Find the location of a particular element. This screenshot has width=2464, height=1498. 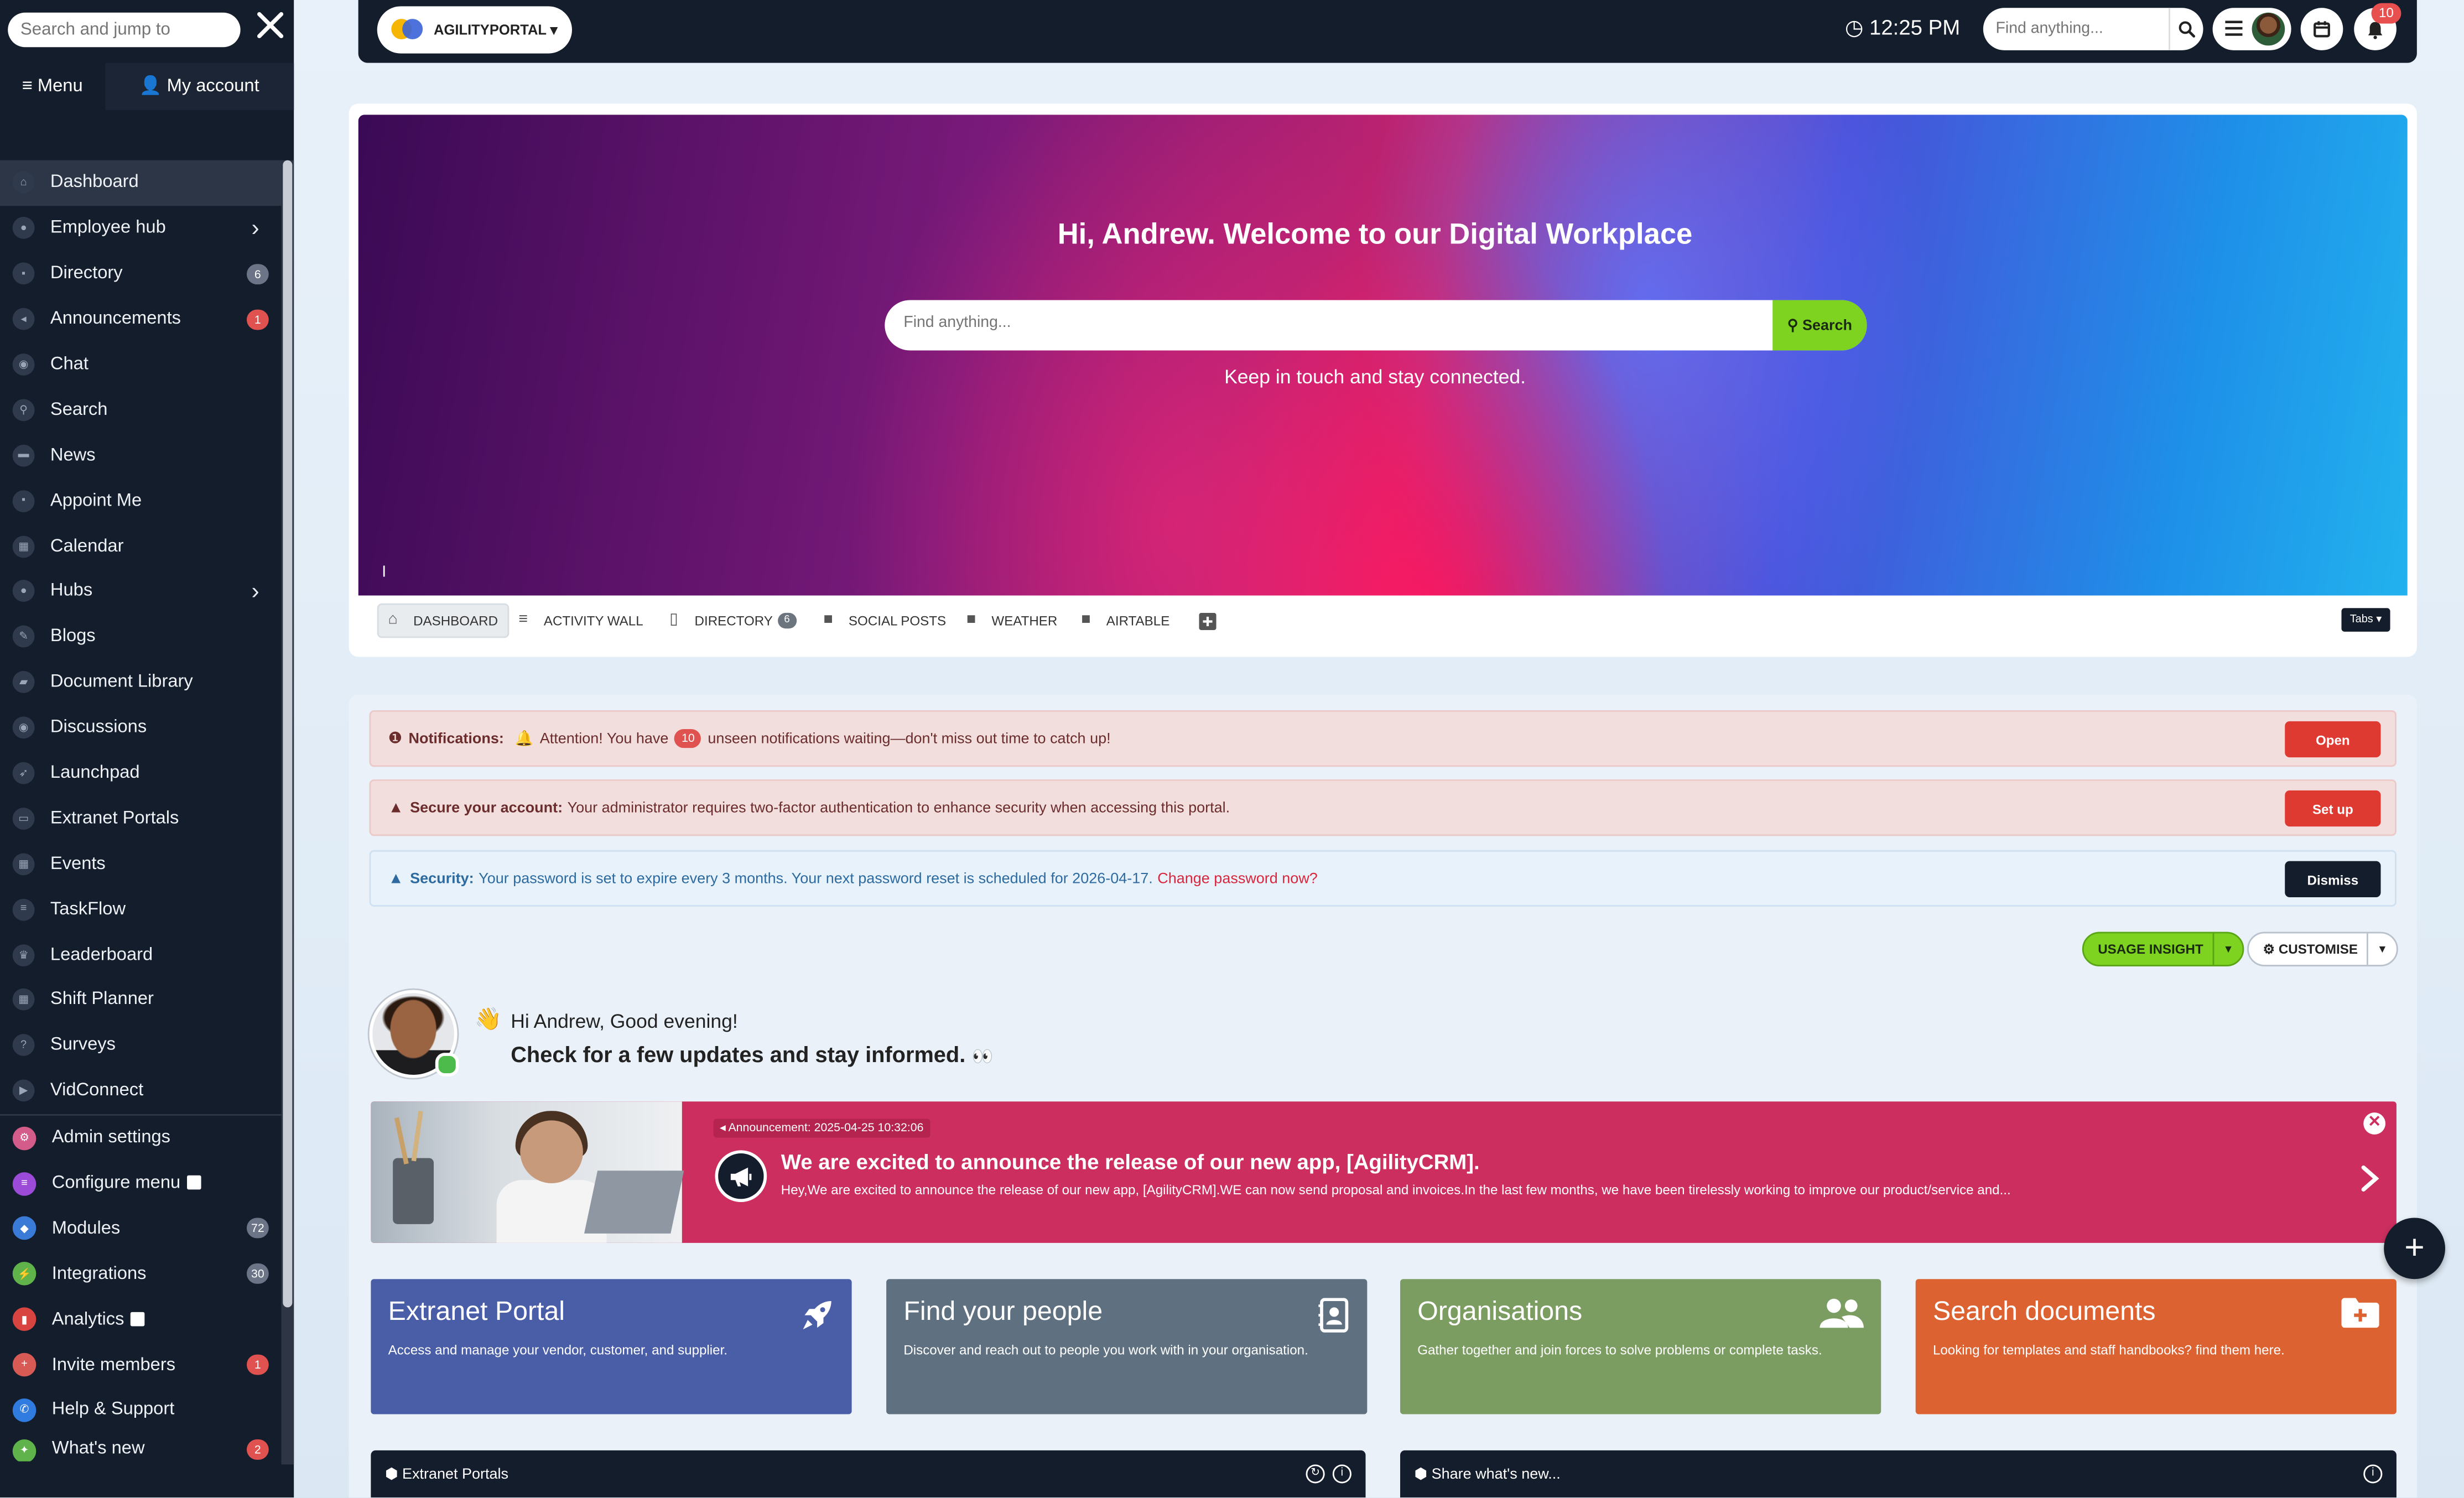

sidebar-item-events: ▦ Events is located at coordinates (140, 864).